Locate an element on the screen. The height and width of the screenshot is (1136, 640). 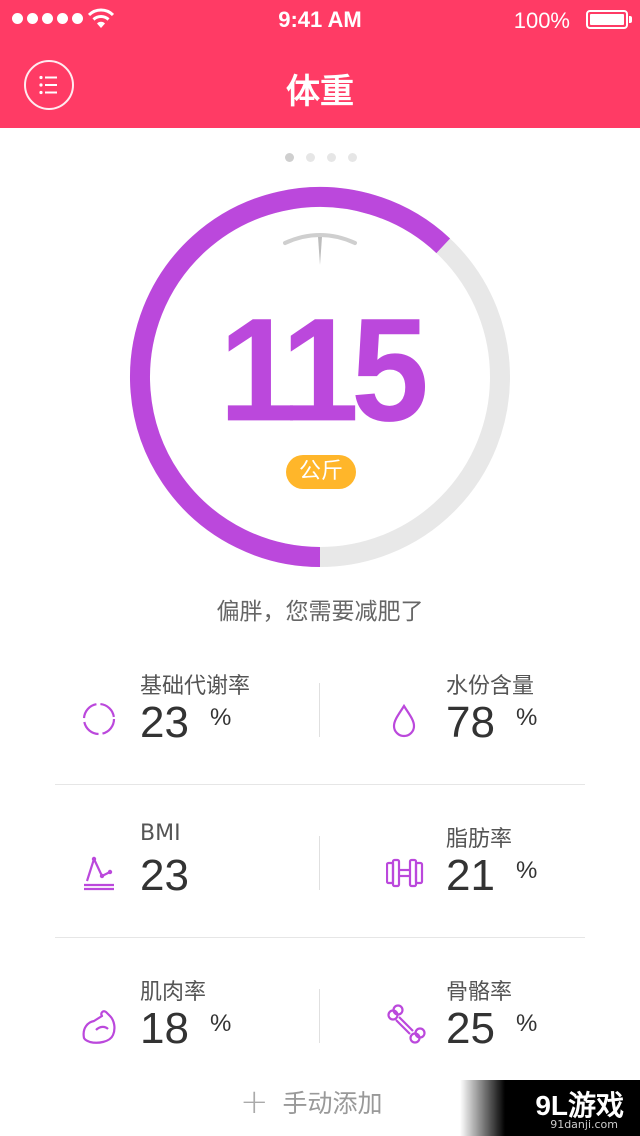
header-bar: 9:41 AM 100% 体重 is located at coordinates (320, 64).